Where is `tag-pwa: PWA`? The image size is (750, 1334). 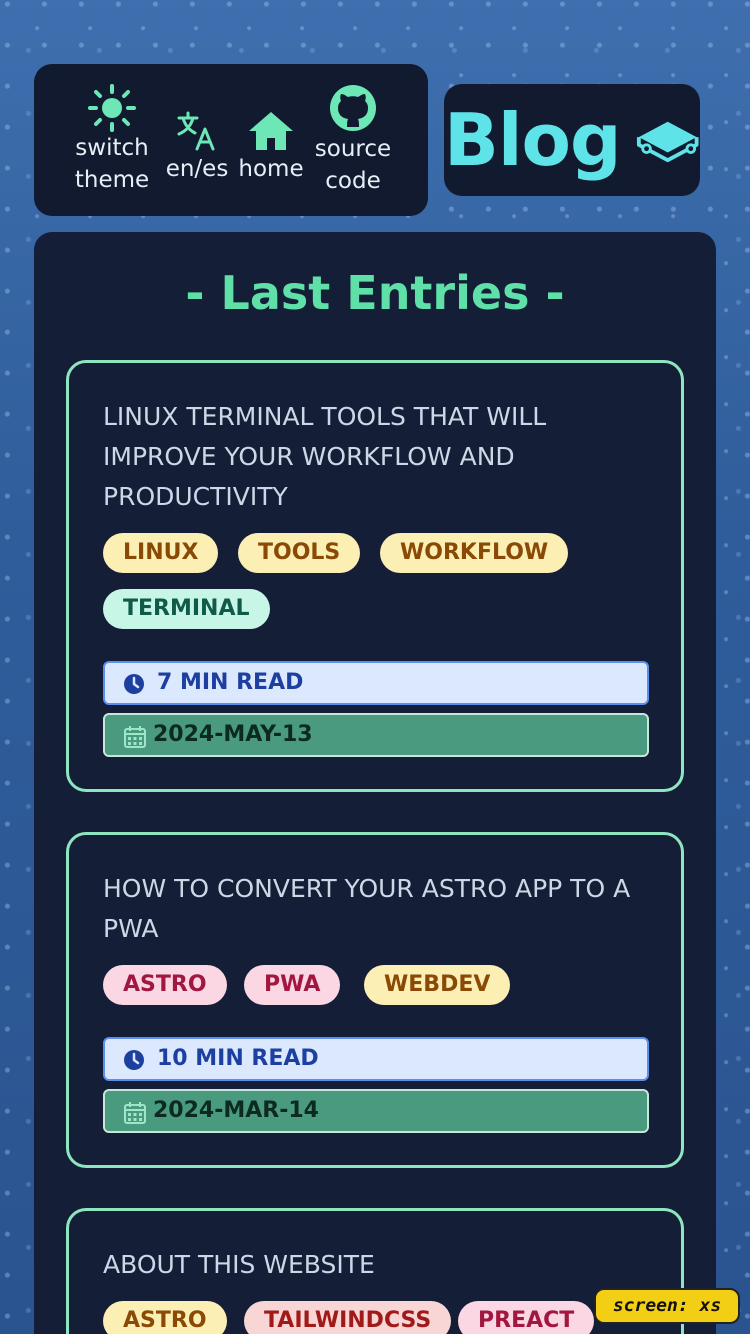
tag-pwa: PWA is located at coordinates (292, 985).